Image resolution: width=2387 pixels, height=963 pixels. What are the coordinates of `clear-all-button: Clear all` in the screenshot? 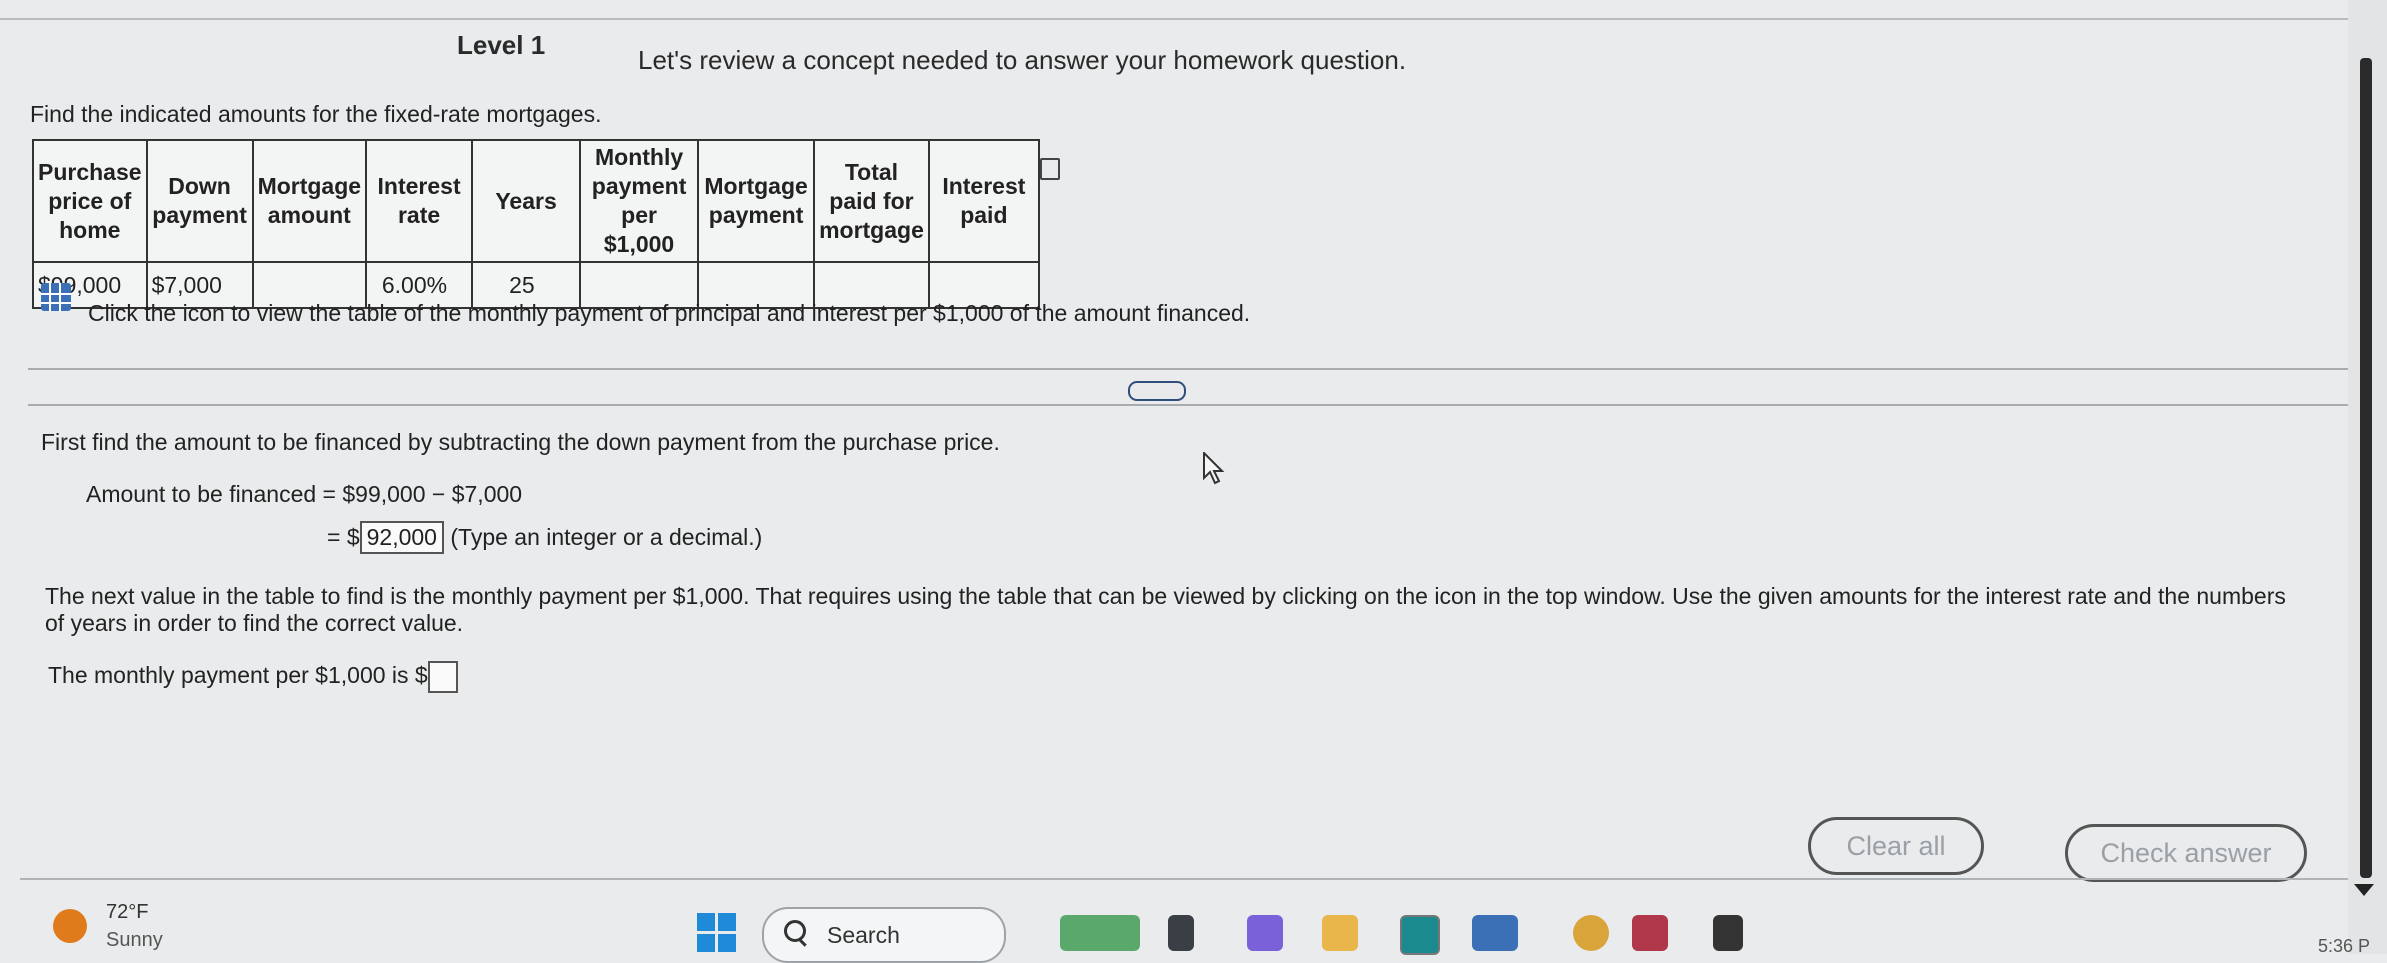 It's located at (1896, 846).